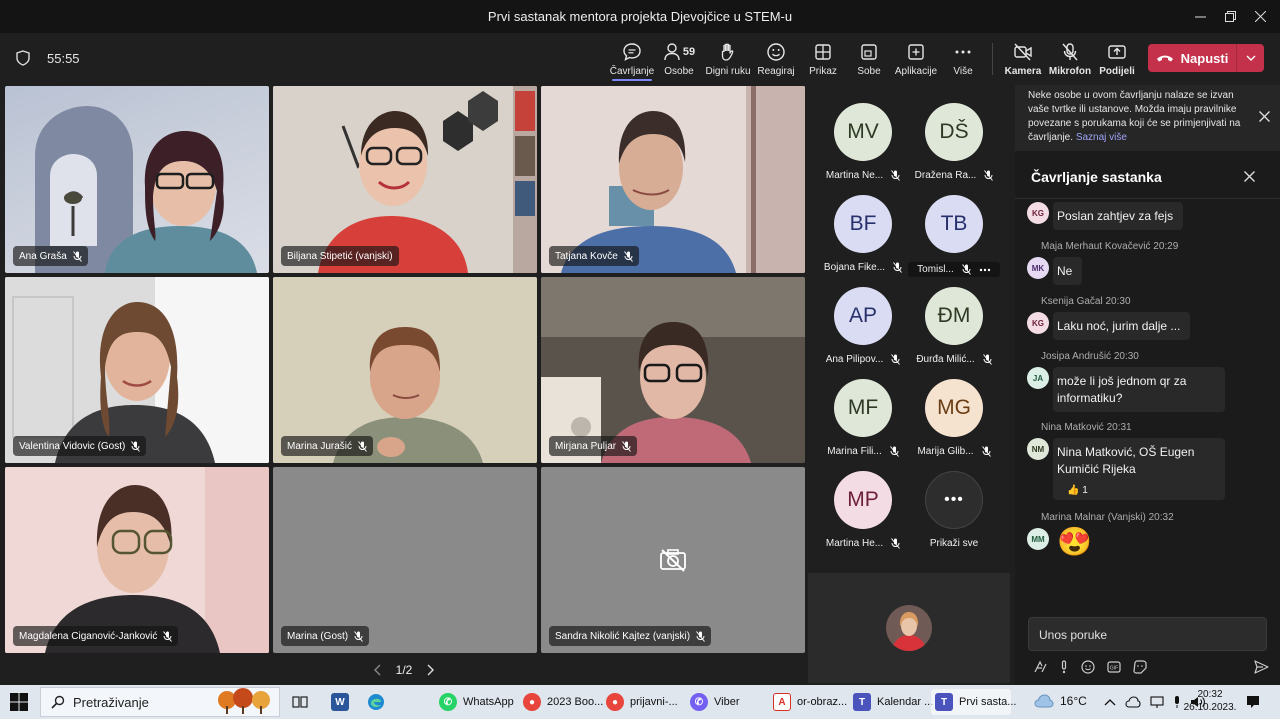 The image size is (1280, 719). Describe the element at coordinates (1117, 59) in the screenshot. I see `share-button: Podijeli` at that location.